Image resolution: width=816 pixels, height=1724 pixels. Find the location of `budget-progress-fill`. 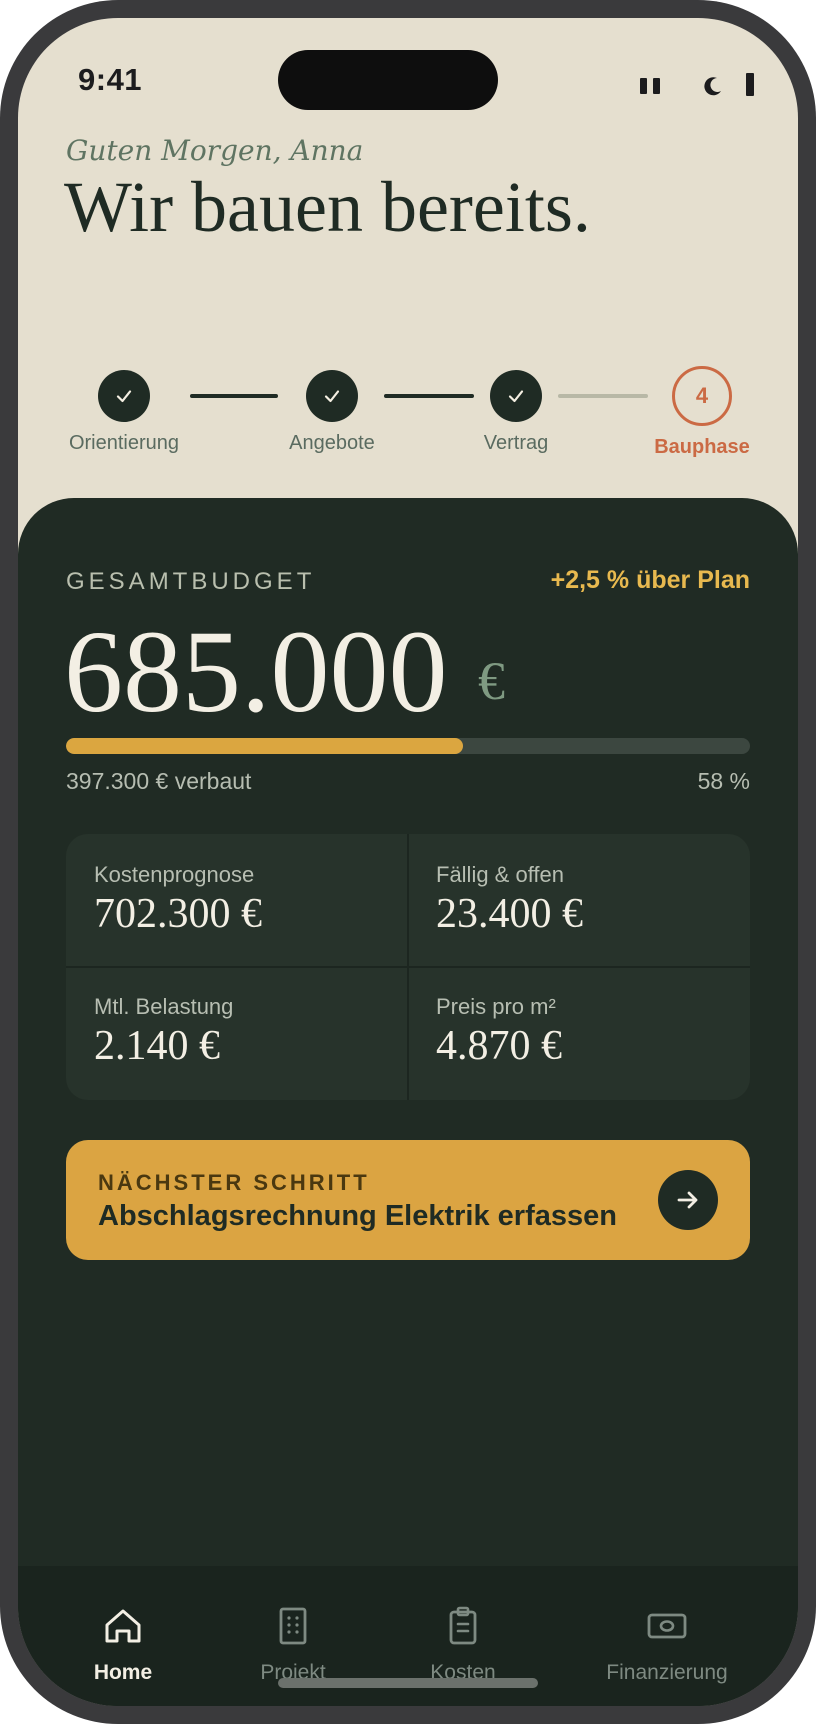

budget-progress-fill is located at coordinates (264, 746).